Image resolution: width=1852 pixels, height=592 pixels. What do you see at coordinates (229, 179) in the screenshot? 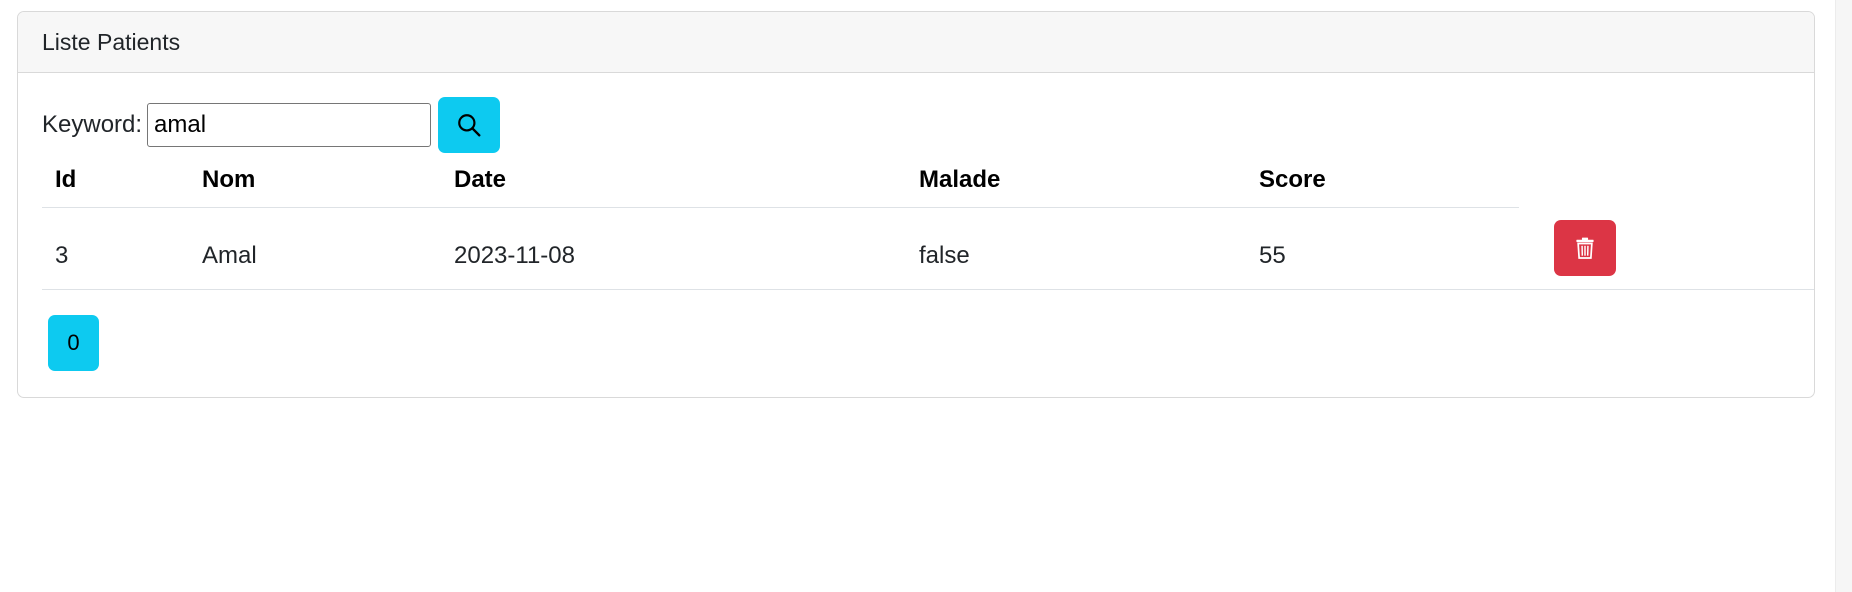
I see `column-header-nom: Nom` at bounding box center [229, 179].